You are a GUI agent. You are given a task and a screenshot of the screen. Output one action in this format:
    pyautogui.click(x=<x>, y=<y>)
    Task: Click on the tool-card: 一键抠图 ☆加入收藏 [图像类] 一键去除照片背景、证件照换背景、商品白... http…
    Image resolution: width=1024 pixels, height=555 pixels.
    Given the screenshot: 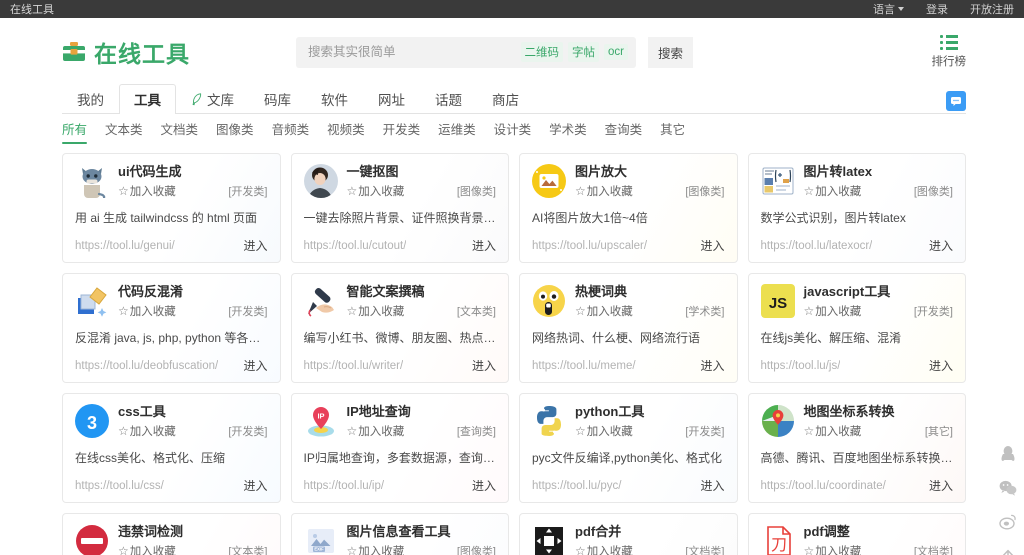 What is the action you would take?
    pyautogui.click(x=399, y=208)
    